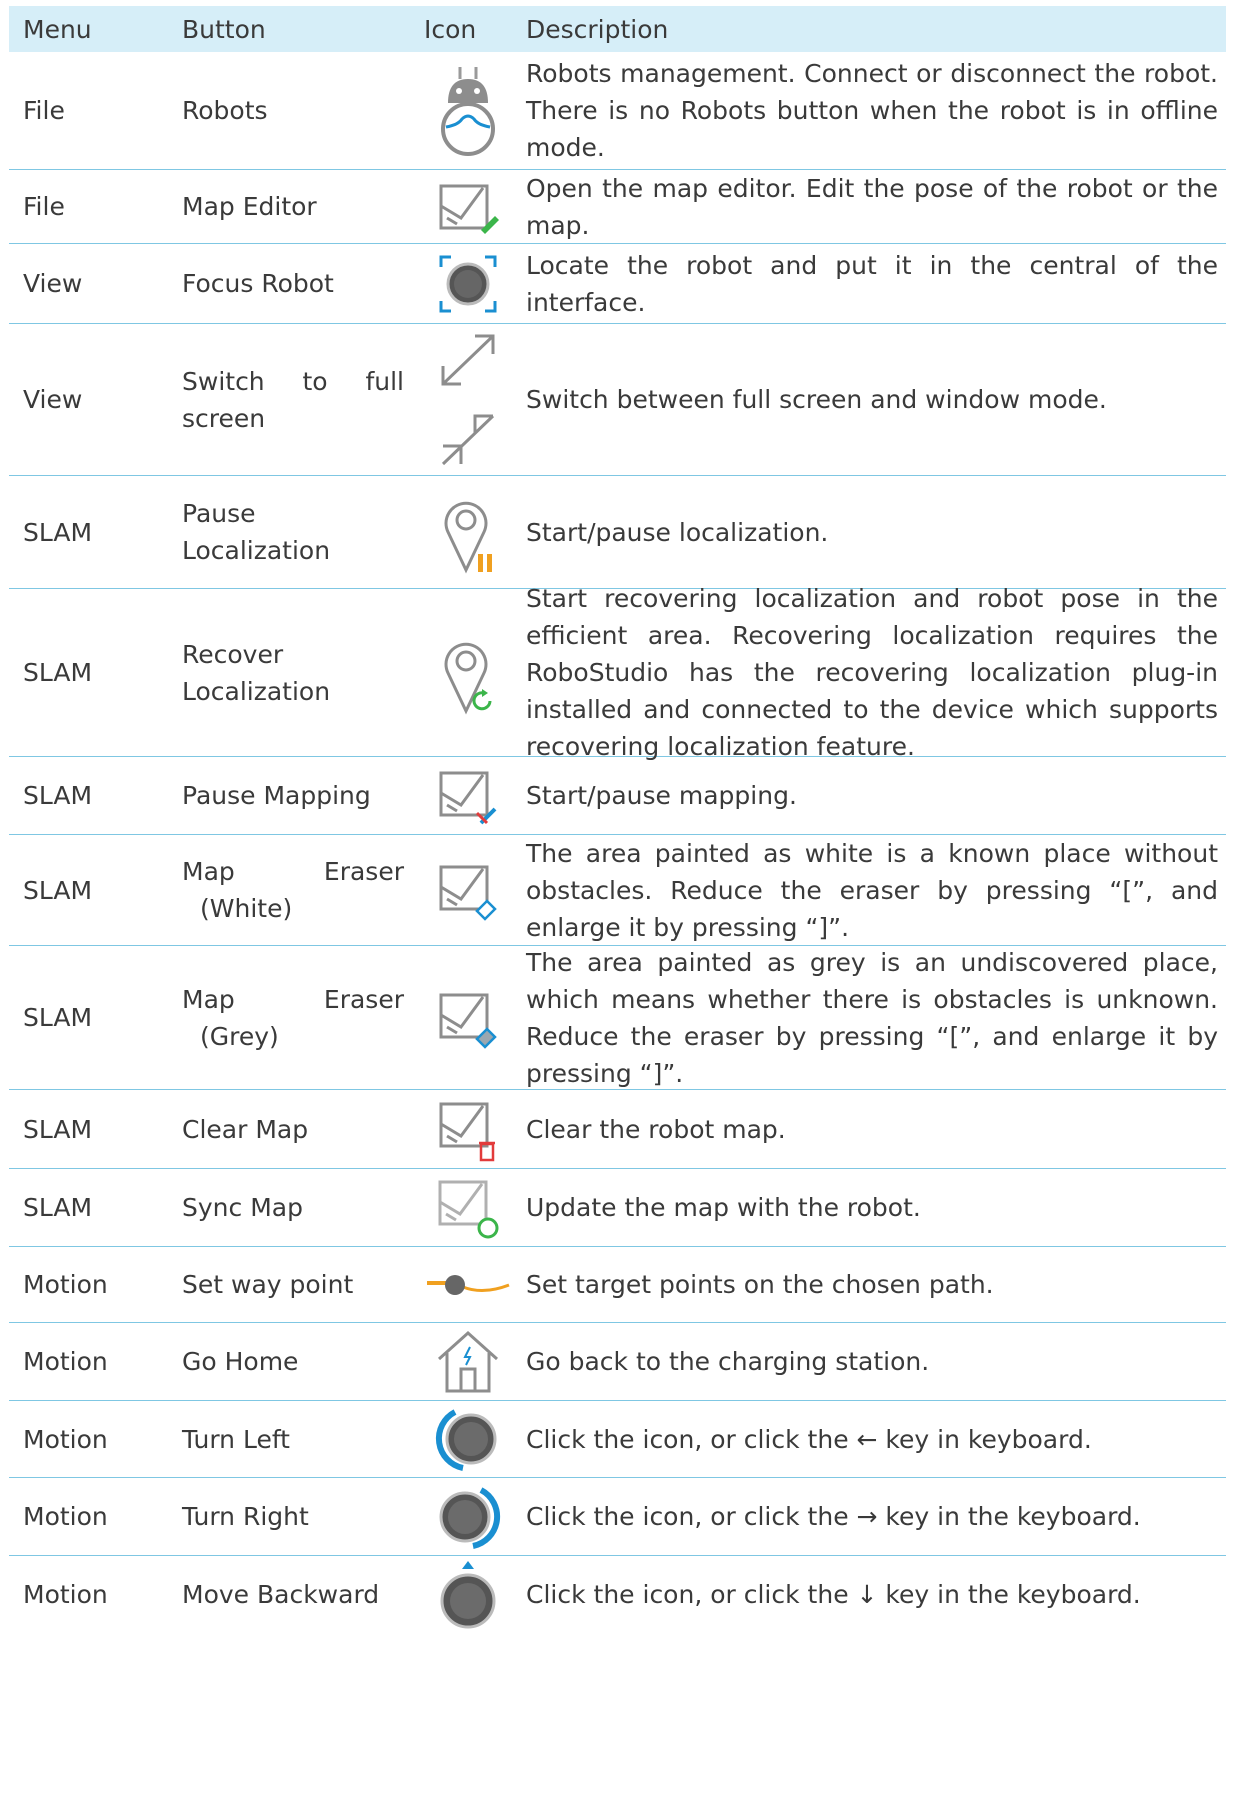  Describe the element at coordinates (276, 795) in the screenshot. I see `button-cell: Pause Mapping` at that location.